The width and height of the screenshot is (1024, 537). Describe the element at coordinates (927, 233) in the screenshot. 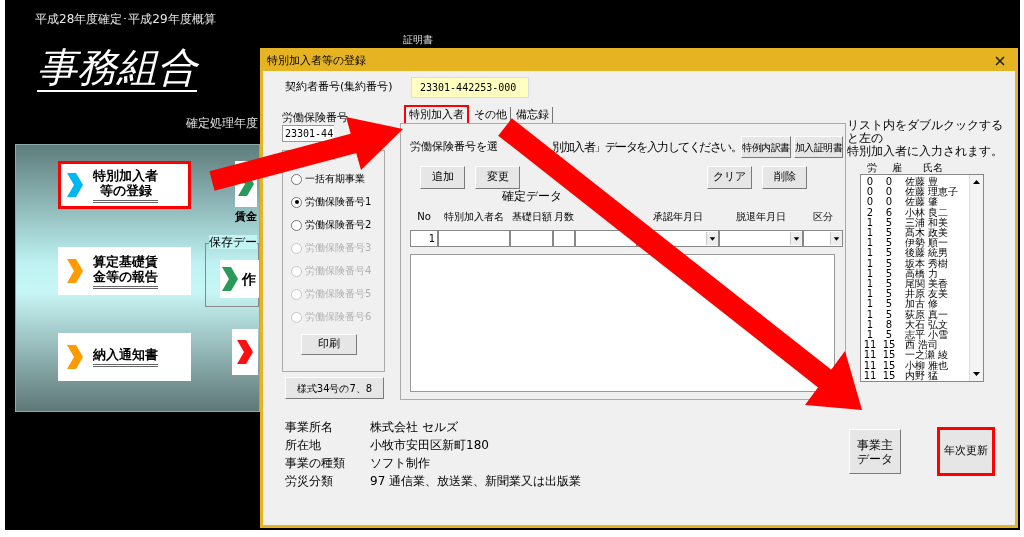

I see `list-cell-text: 髙木 政美` at that location.